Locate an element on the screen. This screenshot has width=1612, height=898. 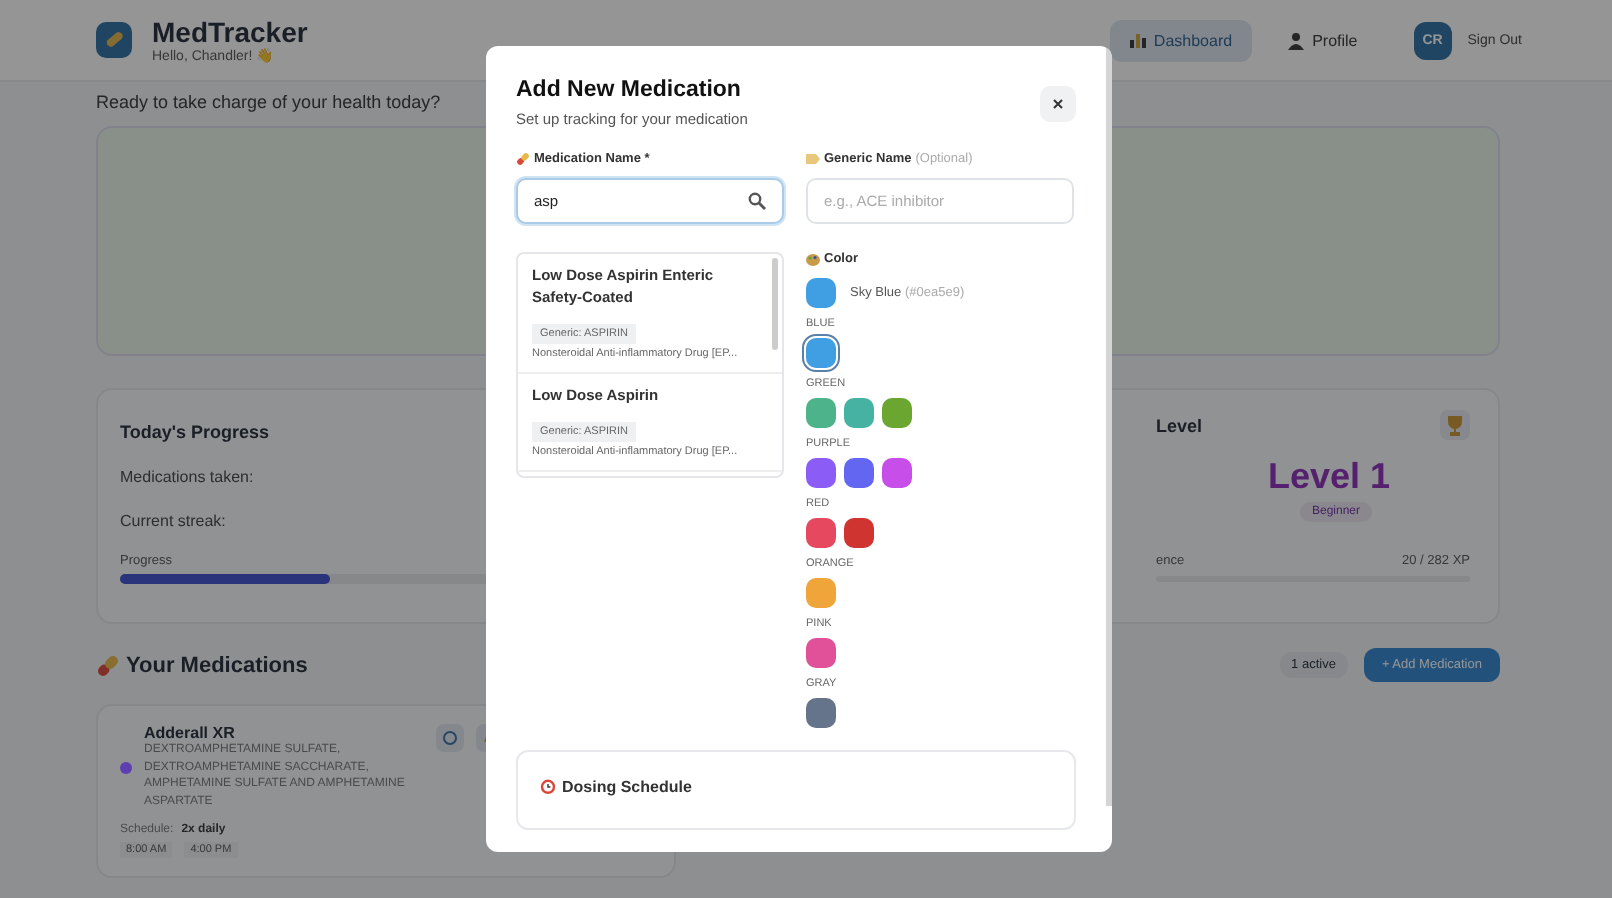
close-icon is located at coordinates (1058, 104).